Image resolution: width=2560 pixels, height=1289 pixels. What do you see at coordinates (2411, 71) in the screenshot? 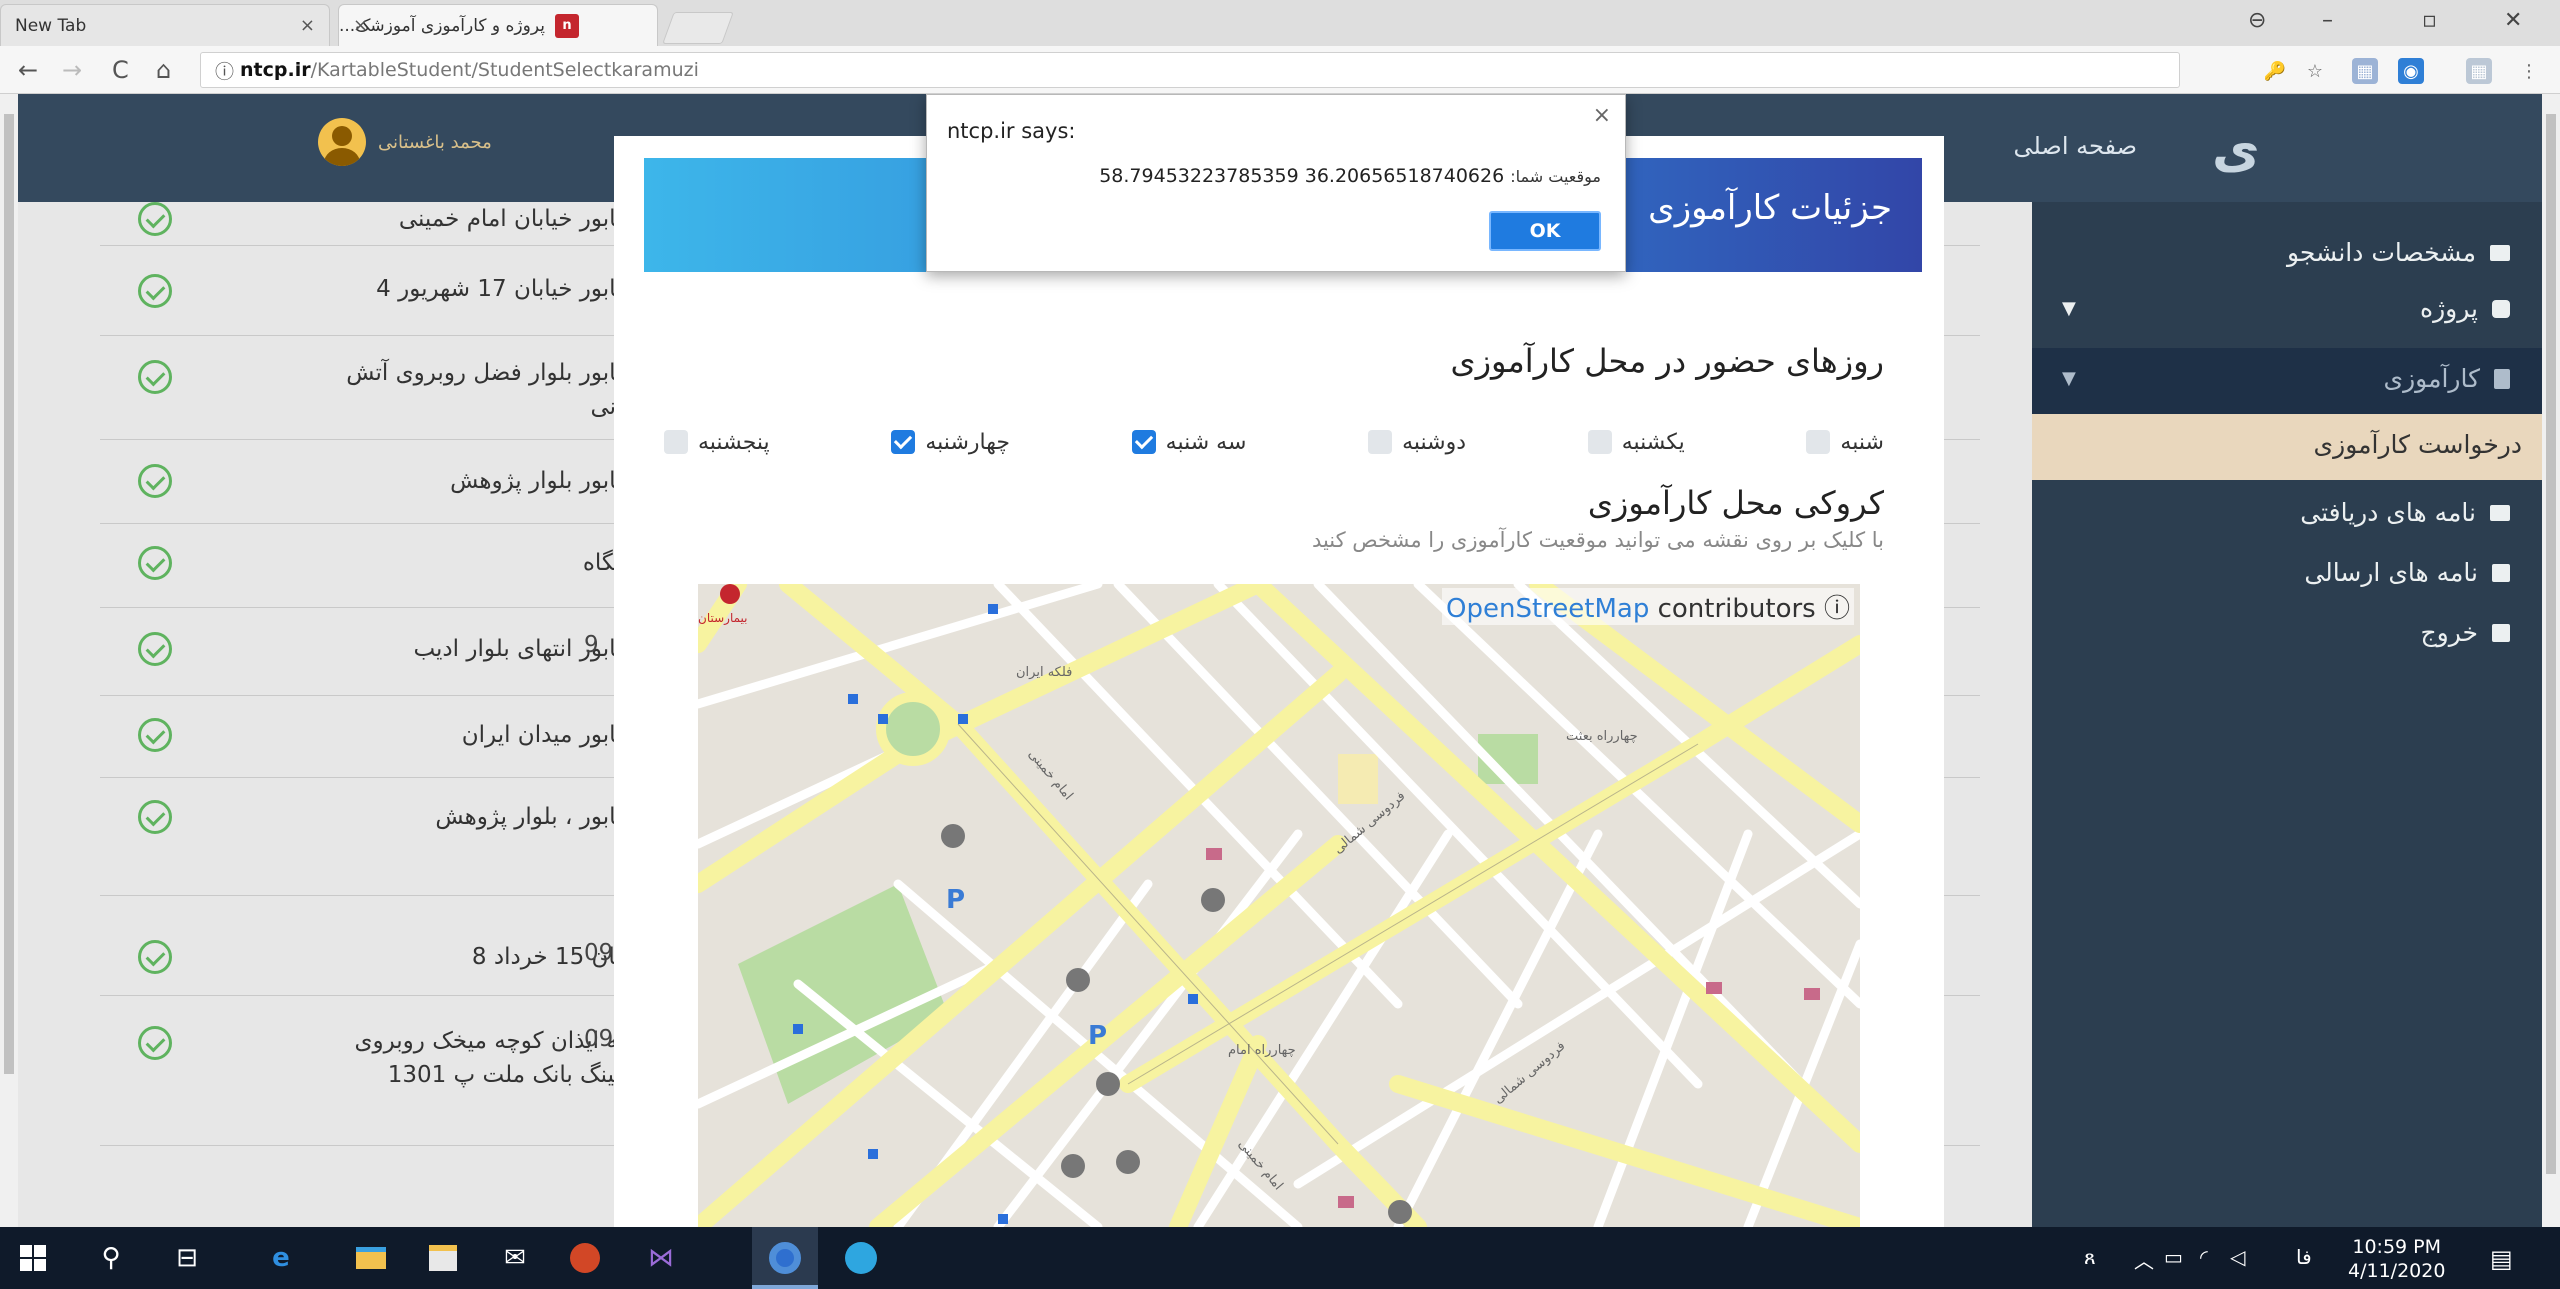
I see `extension-icon: ◉` at bounding box center [2411, 71].